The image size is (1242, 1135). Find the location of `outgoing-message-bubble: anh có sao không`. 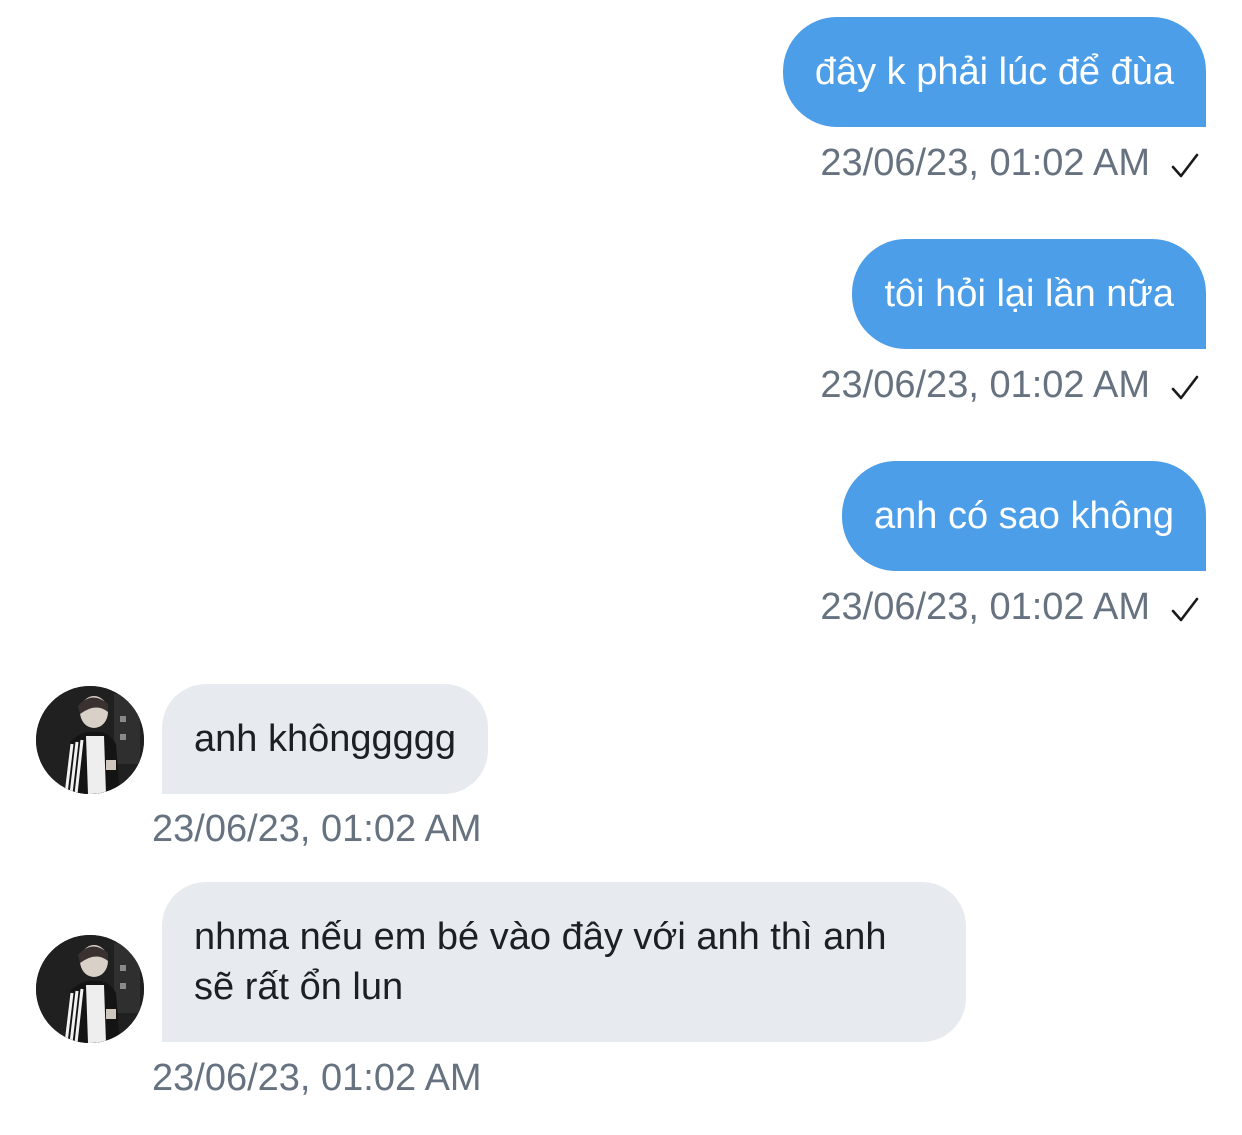

outgoing-message-bubble: anh có sao không is located at coordinates (1023, 516).